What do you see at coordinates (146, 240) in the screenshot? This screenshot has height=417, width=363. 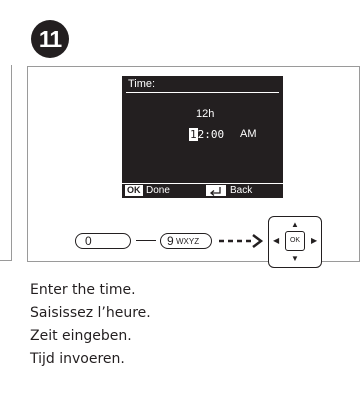 I see `range-dash` at bounding box center [146, 240].